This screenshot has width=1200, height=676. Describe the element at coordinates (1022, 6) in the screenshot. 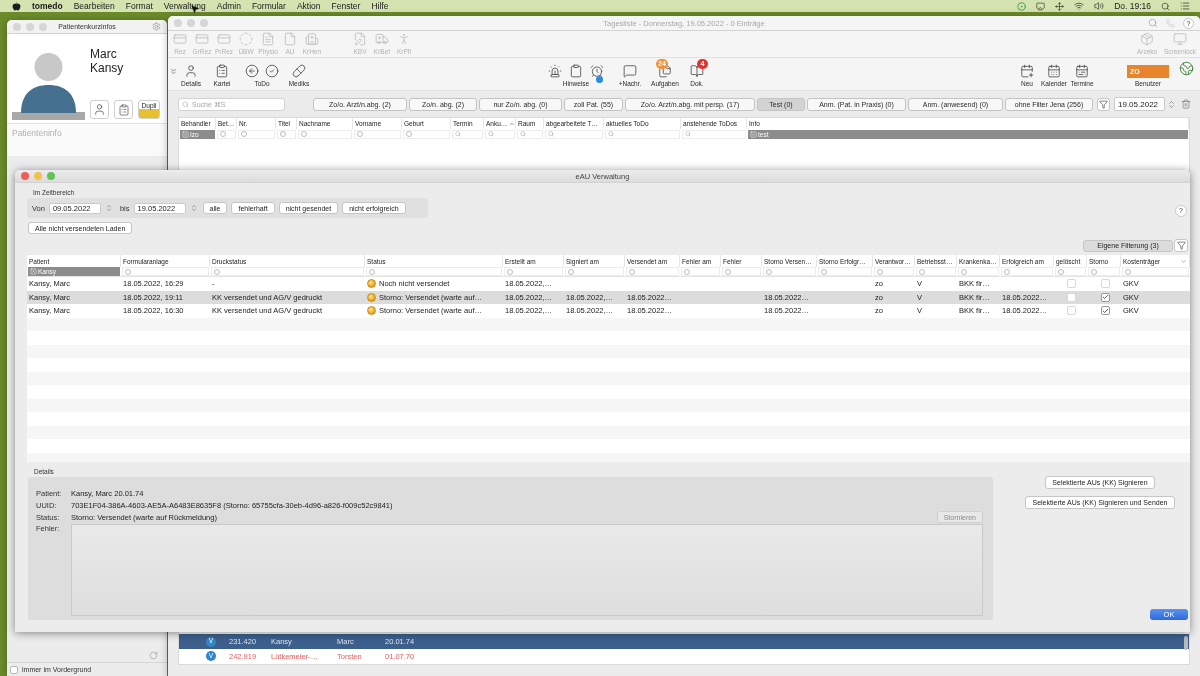

I see `status-circle-icon` at that location.